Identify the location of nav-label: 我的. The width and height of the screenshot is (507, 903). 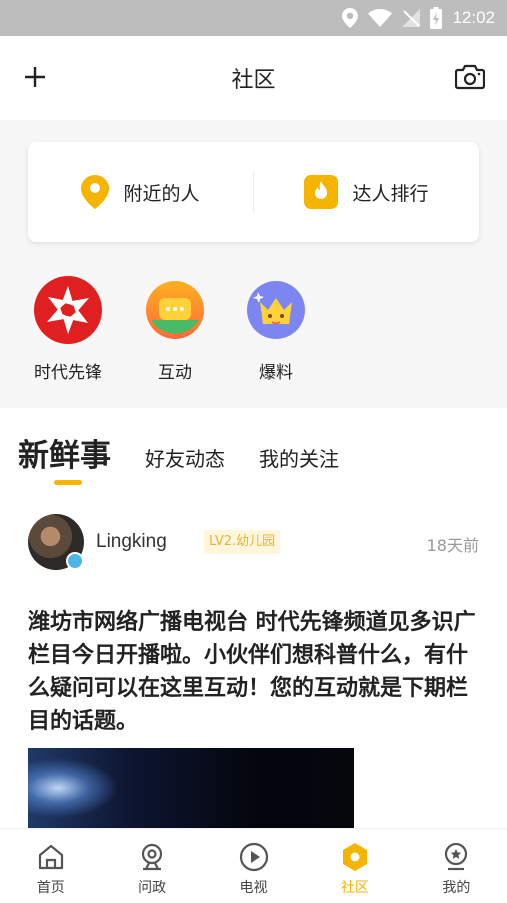
(456, 888).